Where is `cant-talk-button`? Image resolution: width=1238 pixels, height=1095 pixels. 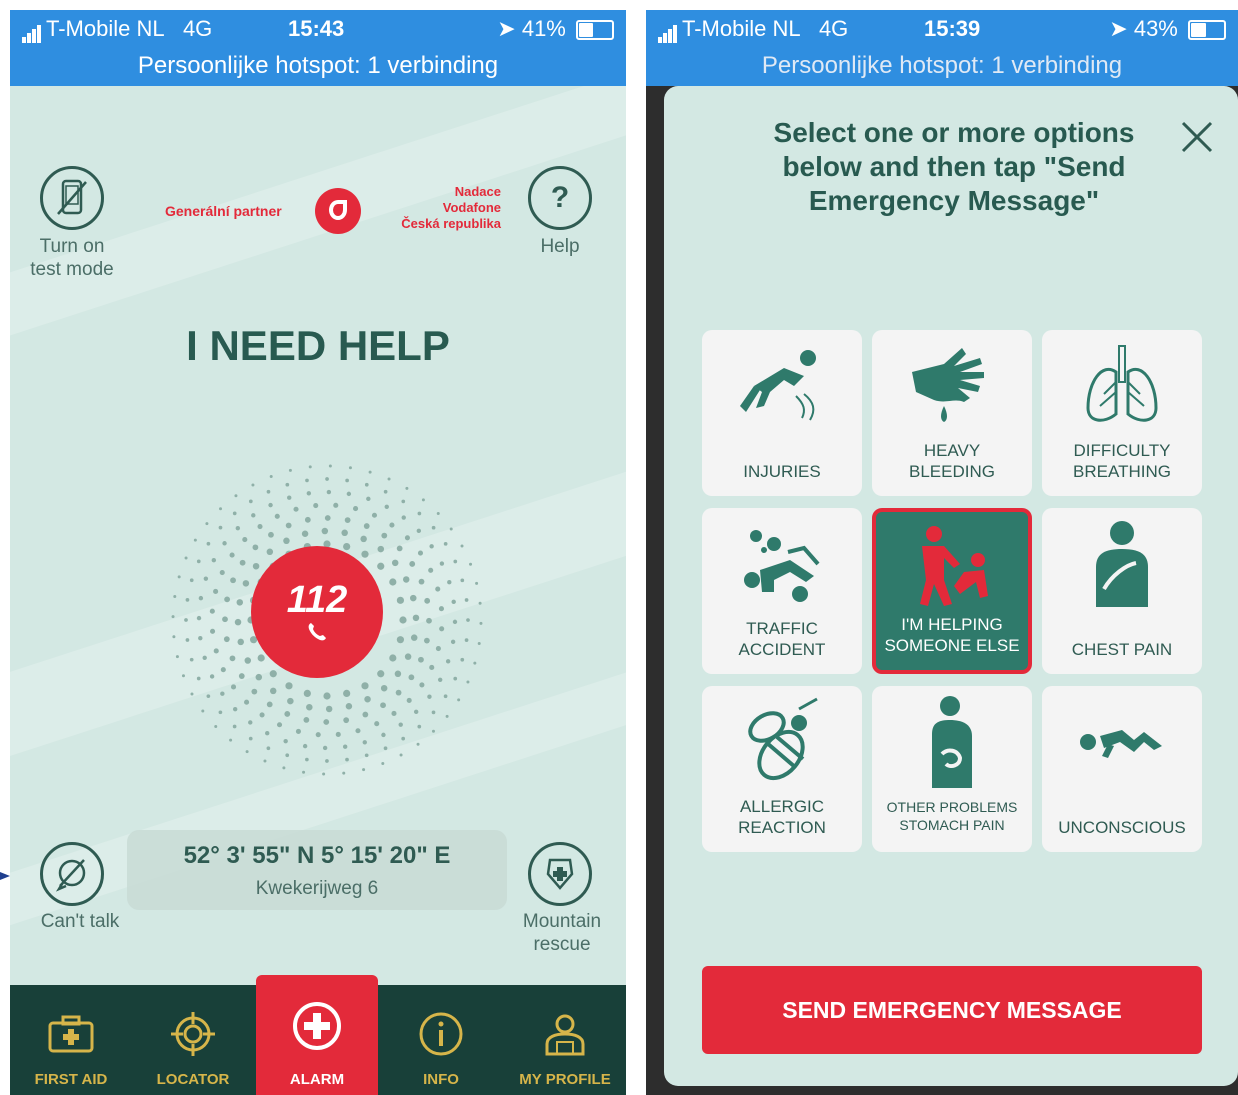 cant-talk-button is located at coordinates (72, 874).